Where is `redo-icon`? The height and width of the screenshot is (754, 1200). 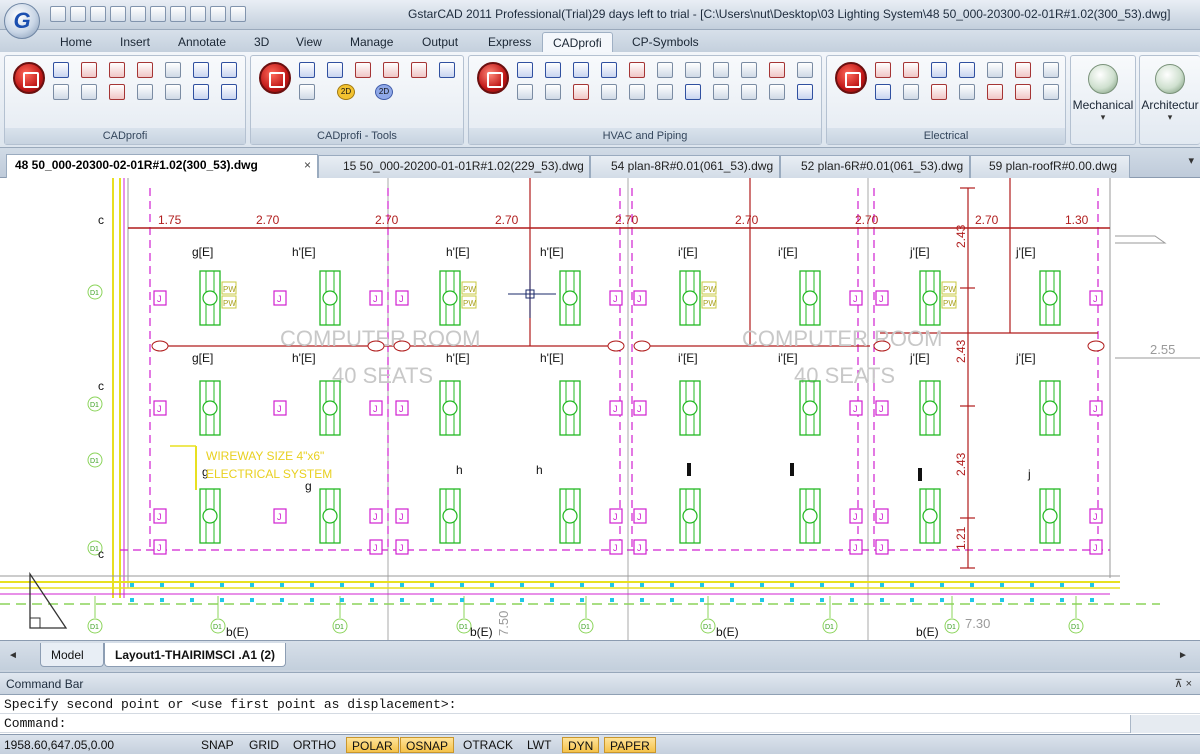 redo-icon is located at coordinates (218, 14).